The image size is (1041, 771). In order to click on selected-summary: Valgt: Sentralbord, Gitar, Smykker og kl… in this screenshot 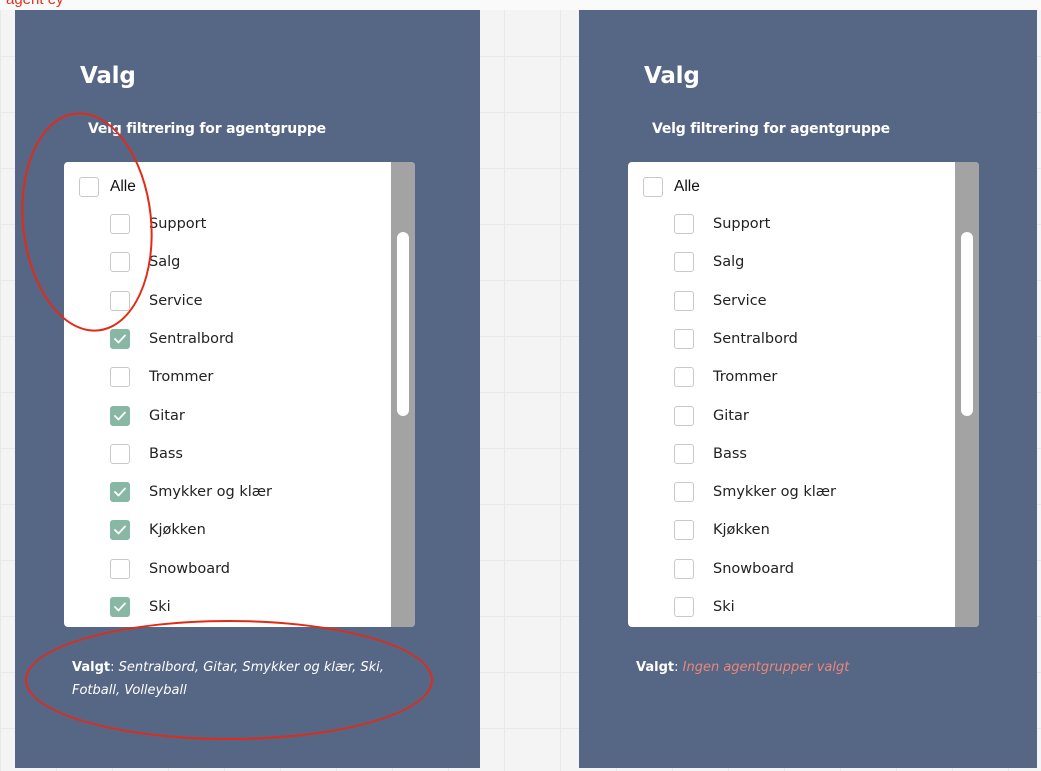, I will do `click(237, 679)`.